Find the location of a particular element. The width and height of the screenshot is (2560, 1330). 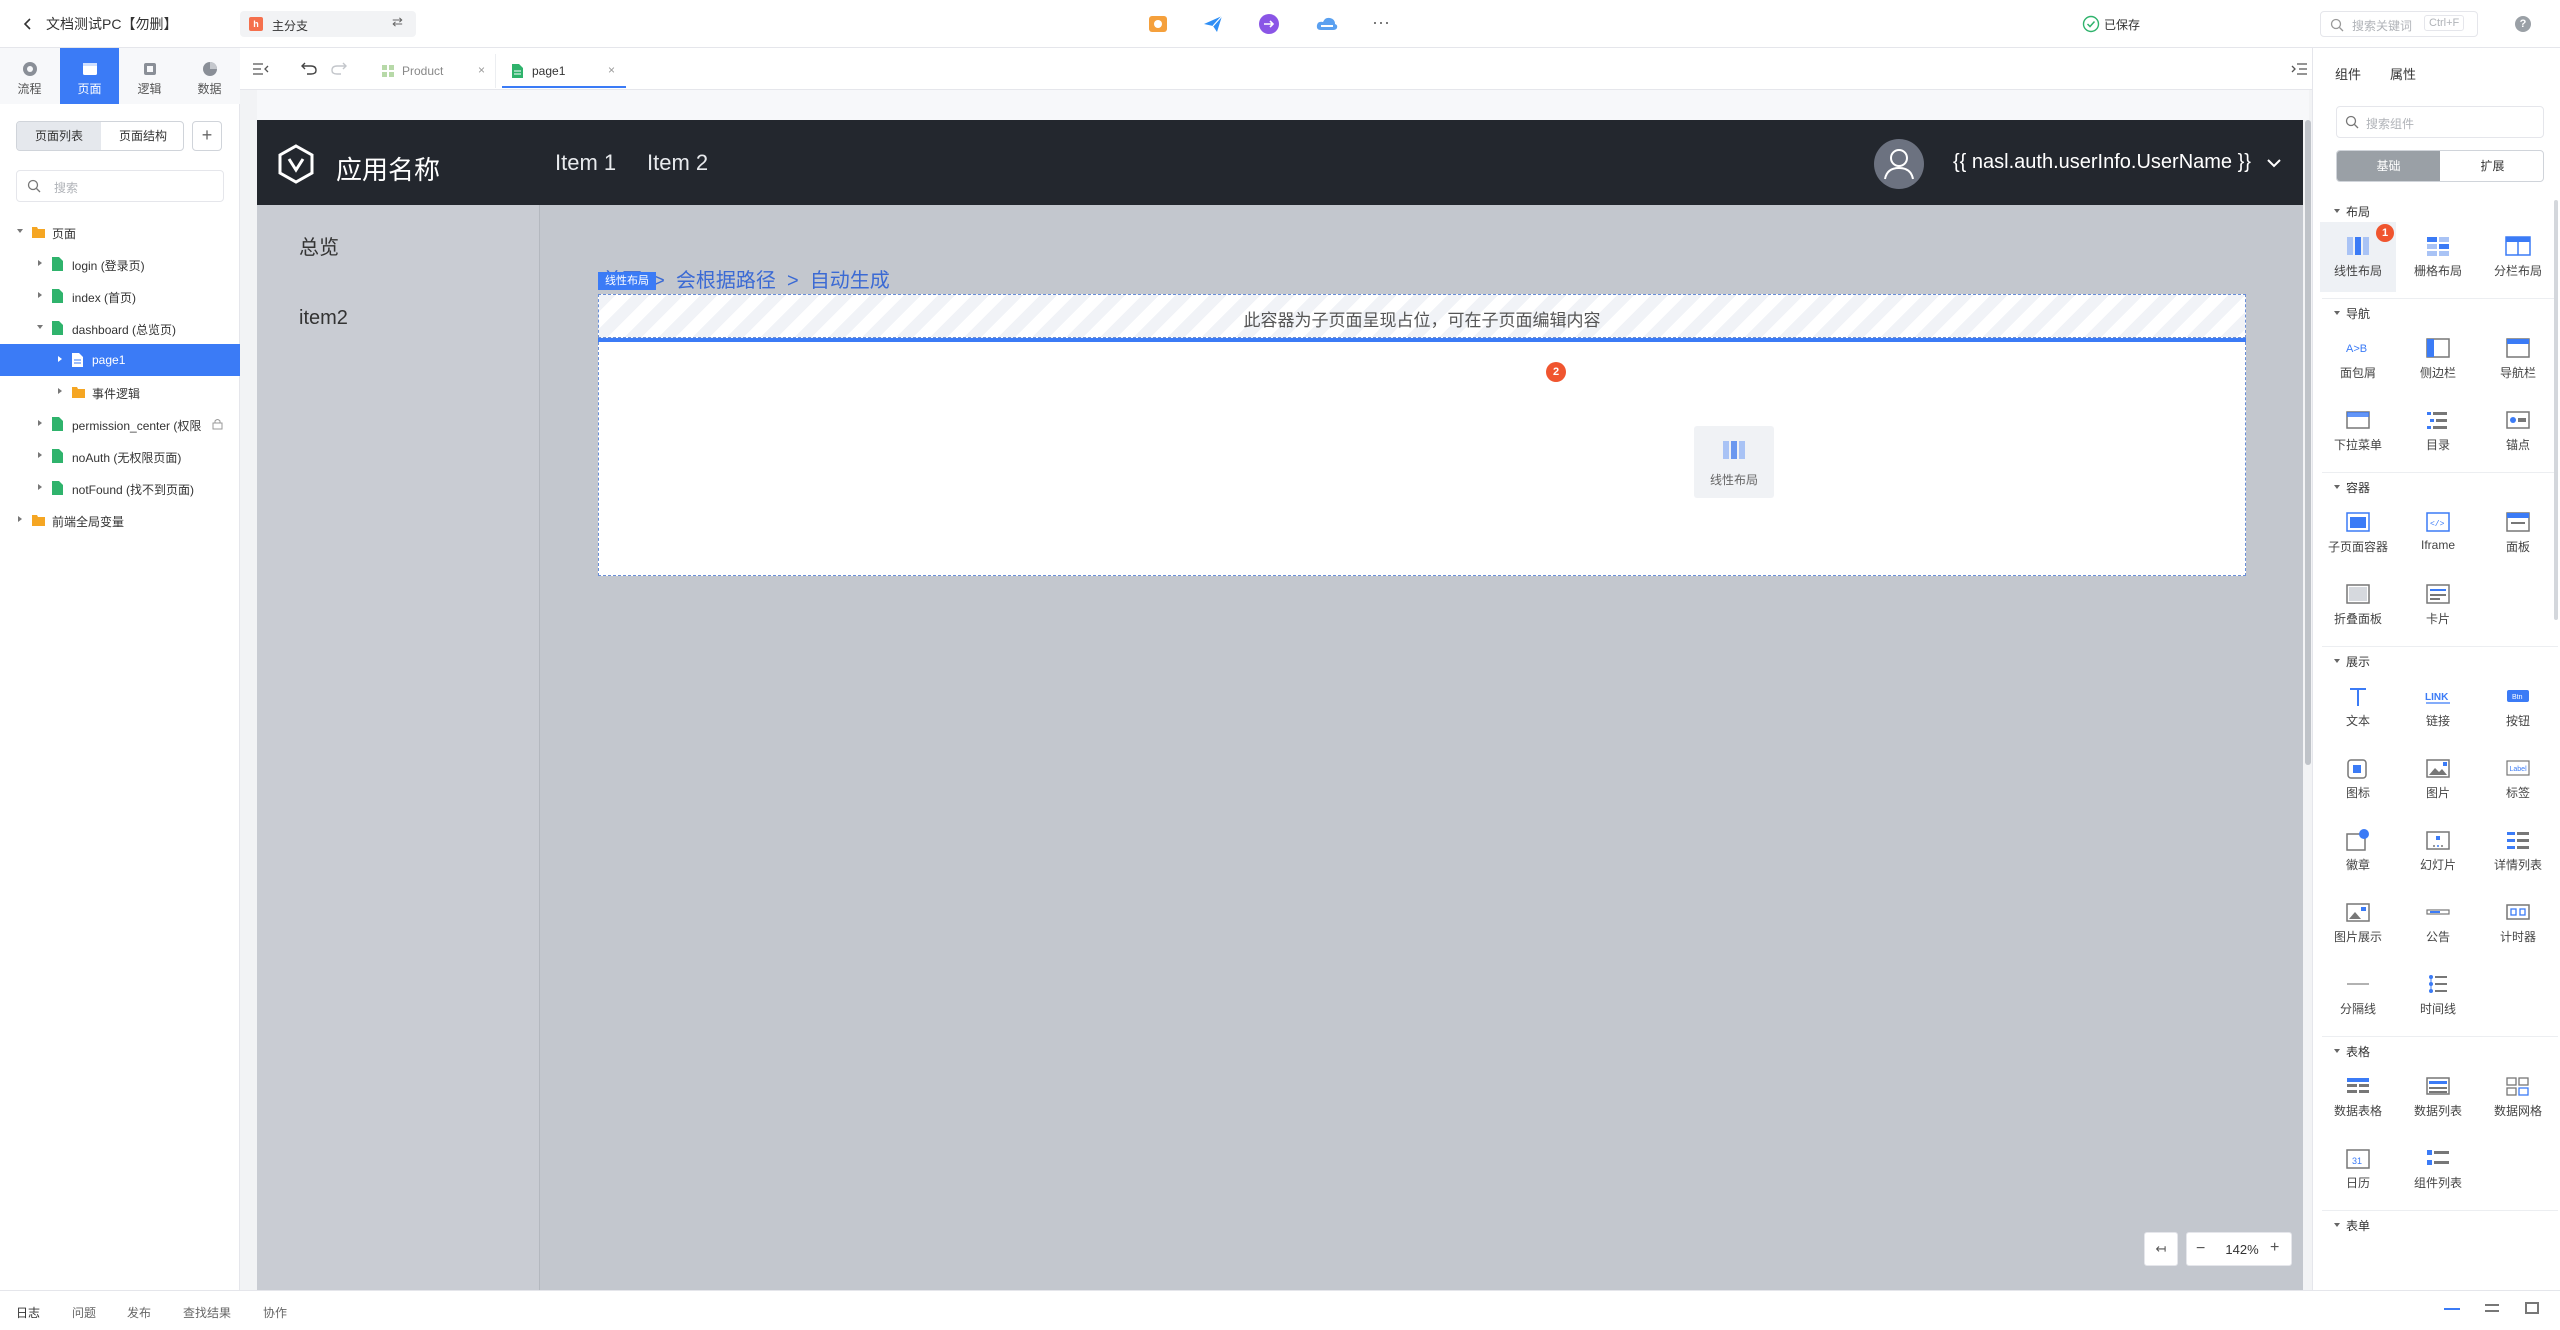

linear-layout-drop-area is located at coordinates (1422, 459).